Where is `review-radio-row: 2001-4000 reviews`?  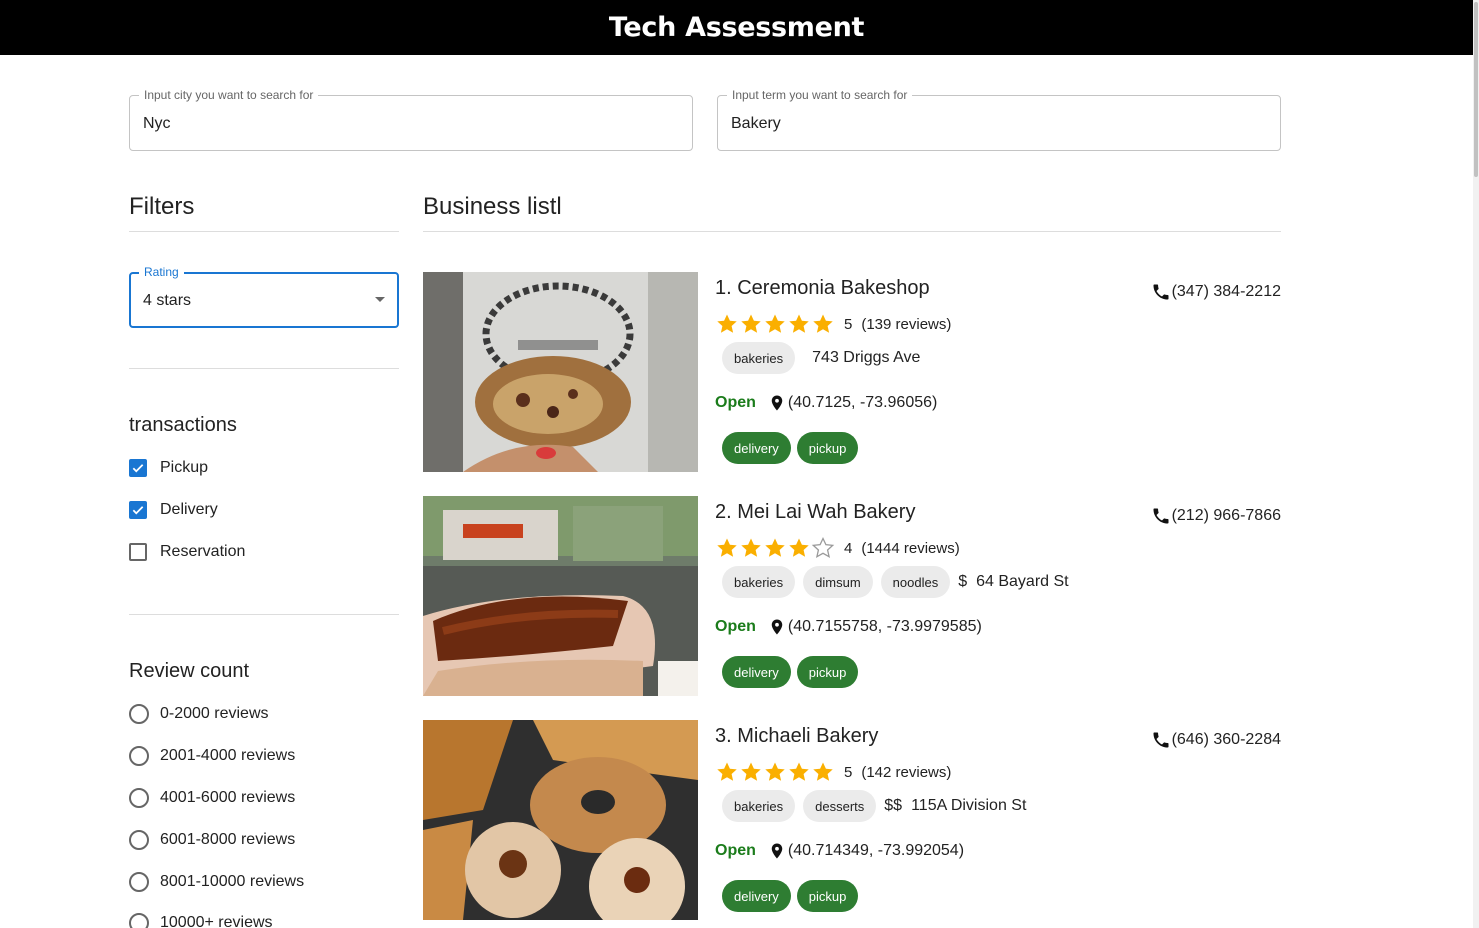 review-radio-row: 2001-4000 reviews is located at coordinates (212, 756).